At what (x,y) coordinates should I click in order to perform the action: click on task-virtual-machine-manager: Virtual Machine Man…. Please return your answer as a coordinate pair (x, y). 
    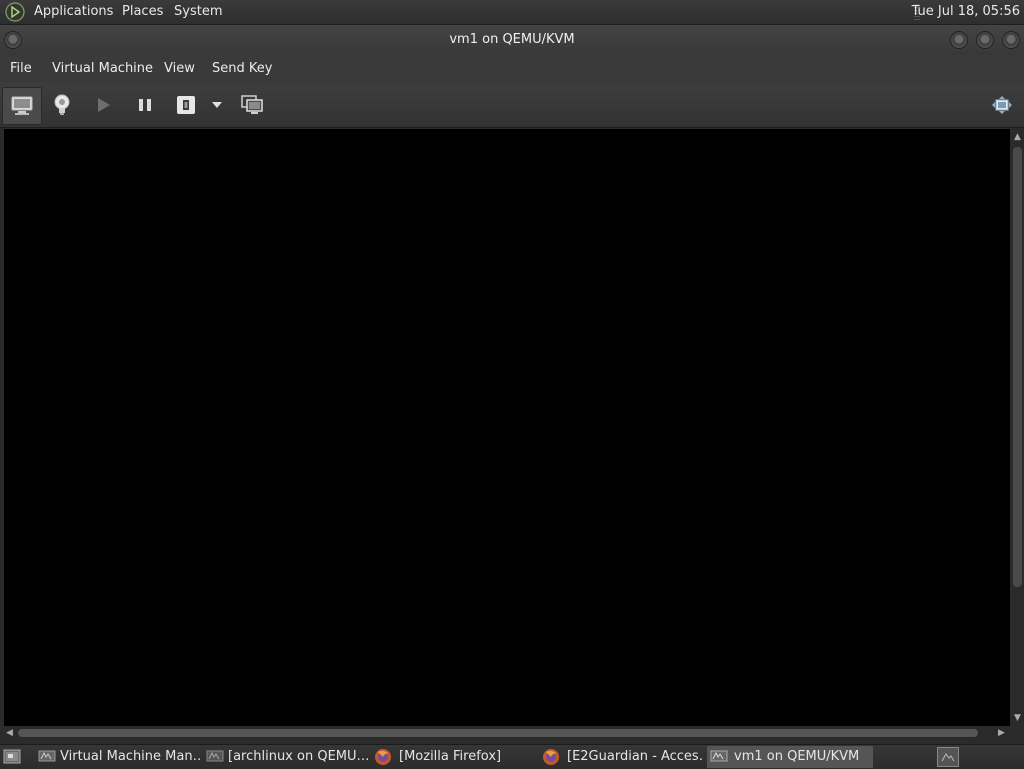
    Looking at the image, I should click on (119, 757).